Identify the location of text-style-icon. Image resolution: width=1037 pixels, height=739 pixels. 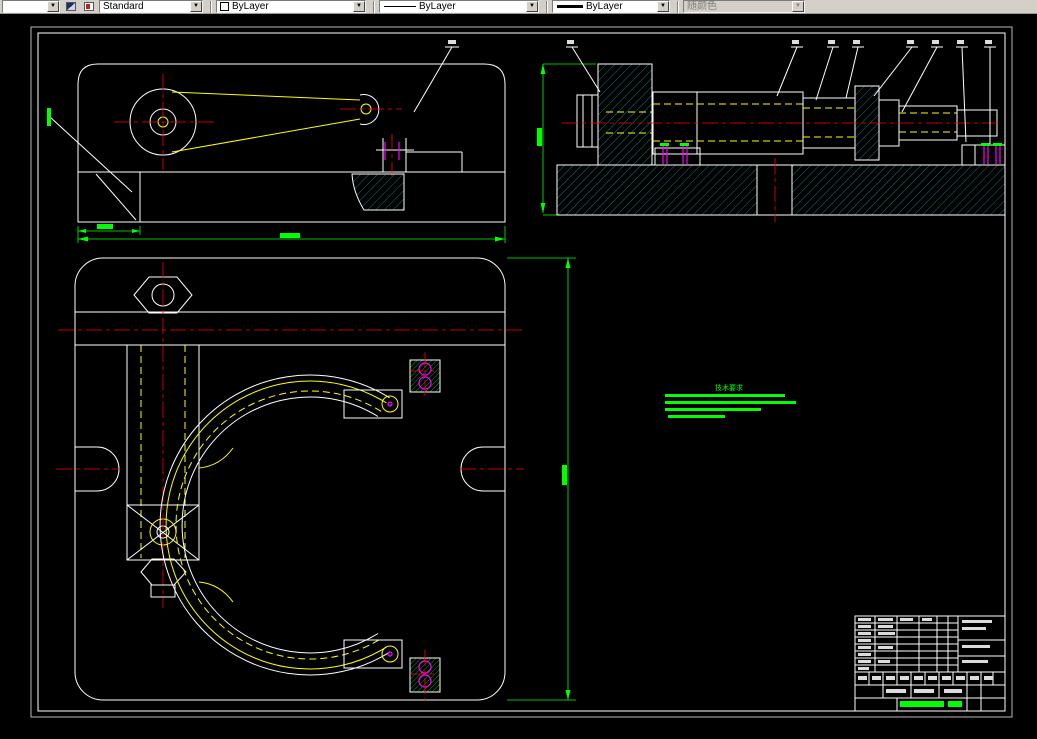
(89, 6).